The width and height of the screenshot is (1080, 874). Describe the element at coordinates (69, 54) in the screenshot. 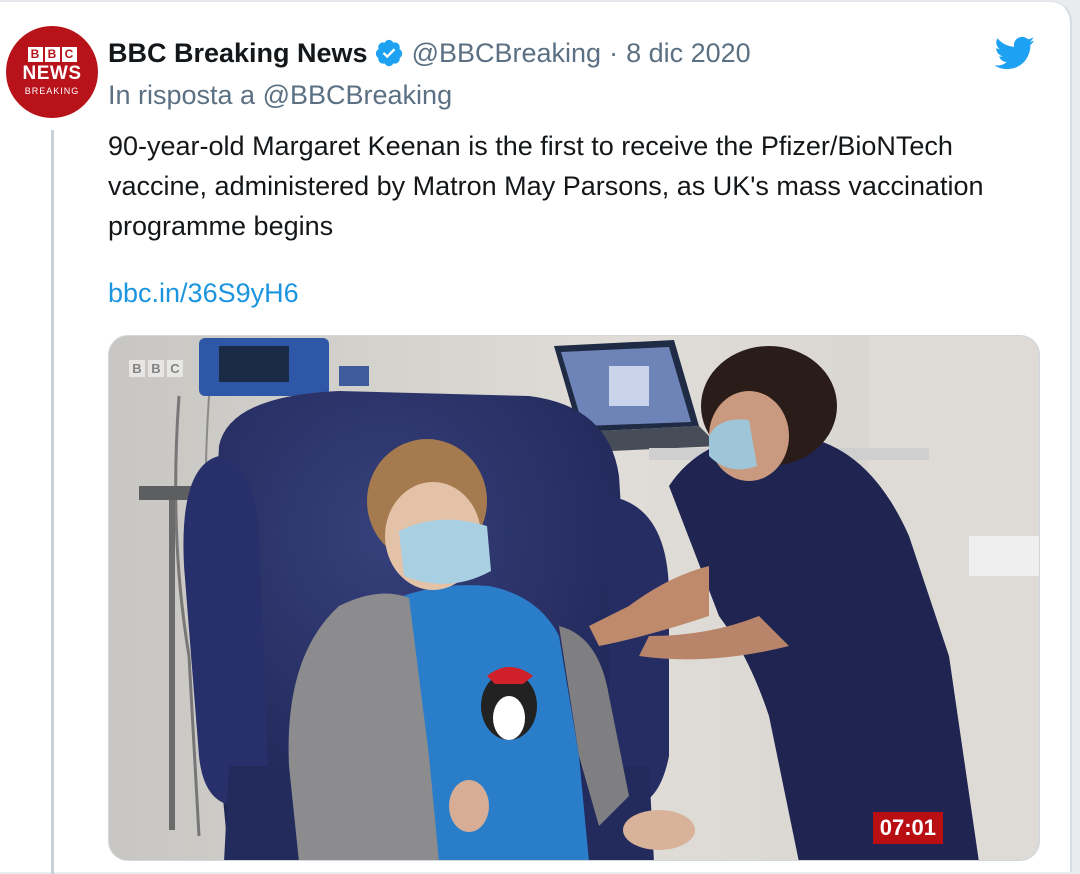

I see `bbc-block: C` at that location.